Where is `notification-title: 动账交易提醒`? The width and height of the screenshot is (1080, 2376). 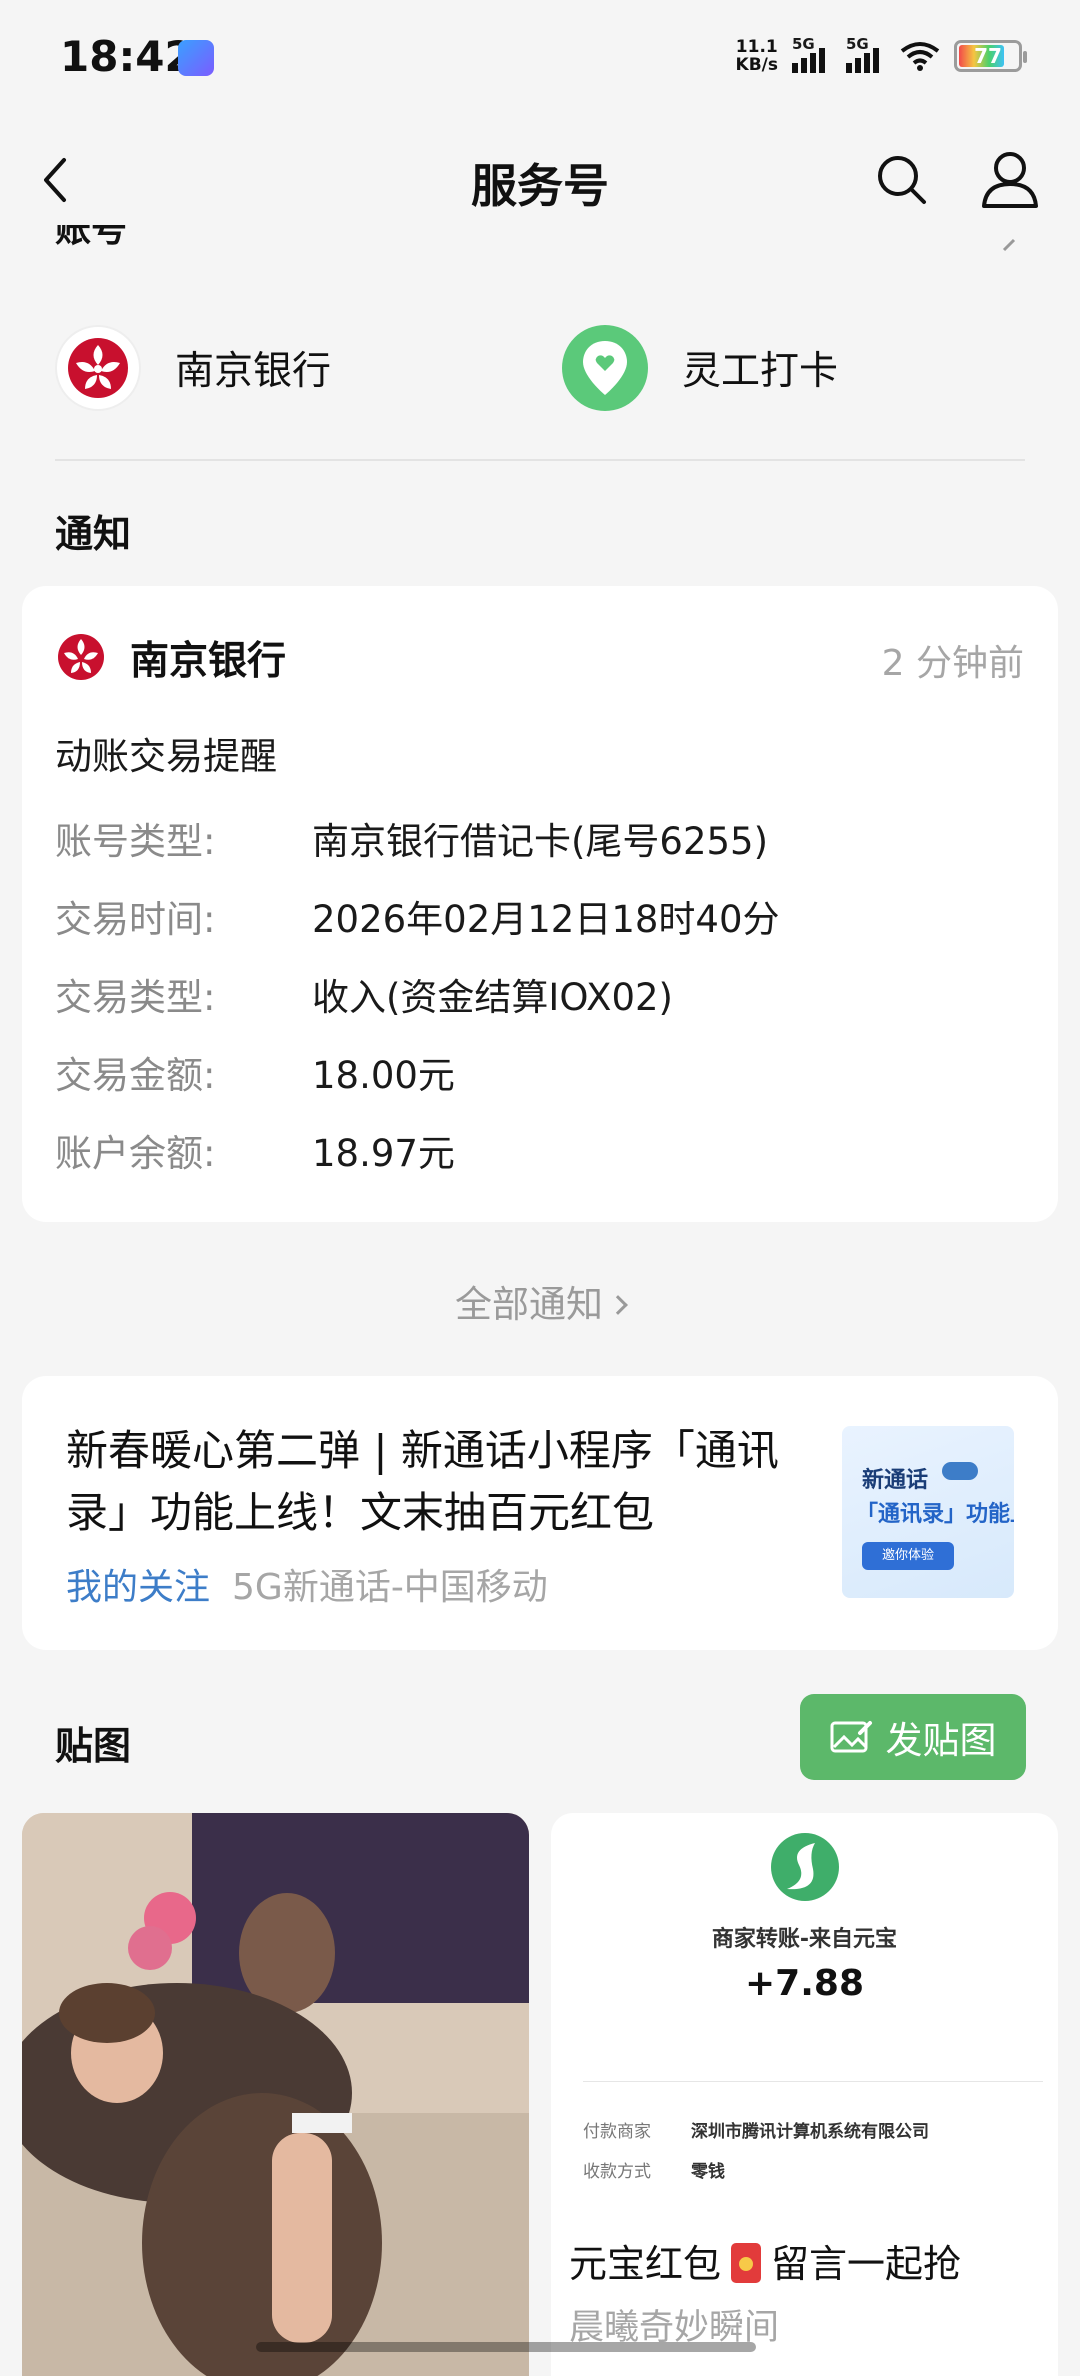
notification-title: 动账交易提醒 is located at coordinates (166, 756).